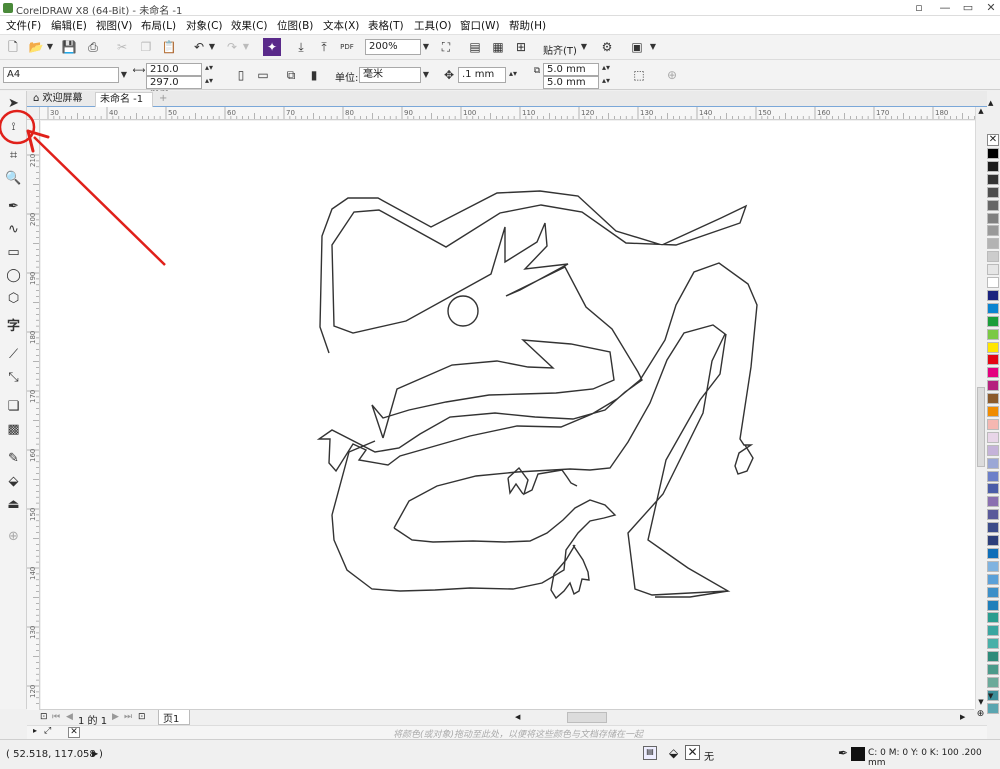 The width and height of the screenshot is (1000, 769). I want to click on palette-scroll-down-icon: ▼, so click(990, 696).